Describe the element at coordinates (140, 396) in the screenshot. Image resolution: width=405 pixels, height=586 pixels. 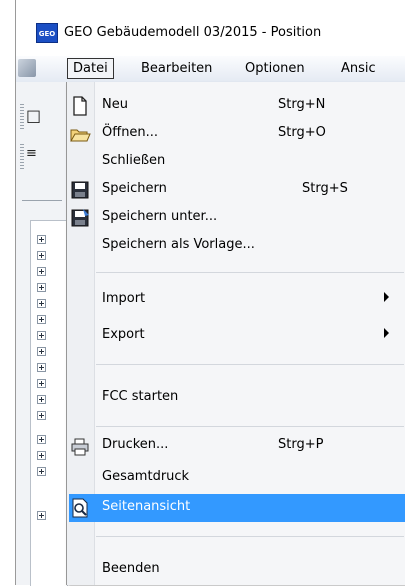
I see `menu-item-label: FCC starten` at that location.